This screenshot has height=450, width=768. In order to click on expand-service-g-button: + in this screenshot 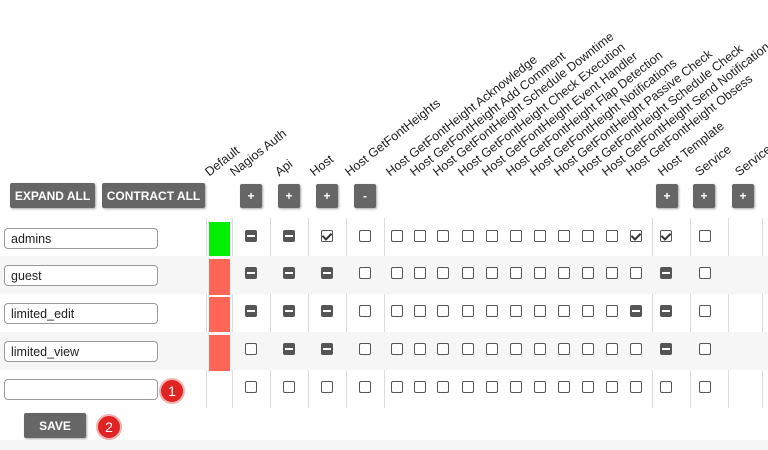, I will do `click(743, 196)`.